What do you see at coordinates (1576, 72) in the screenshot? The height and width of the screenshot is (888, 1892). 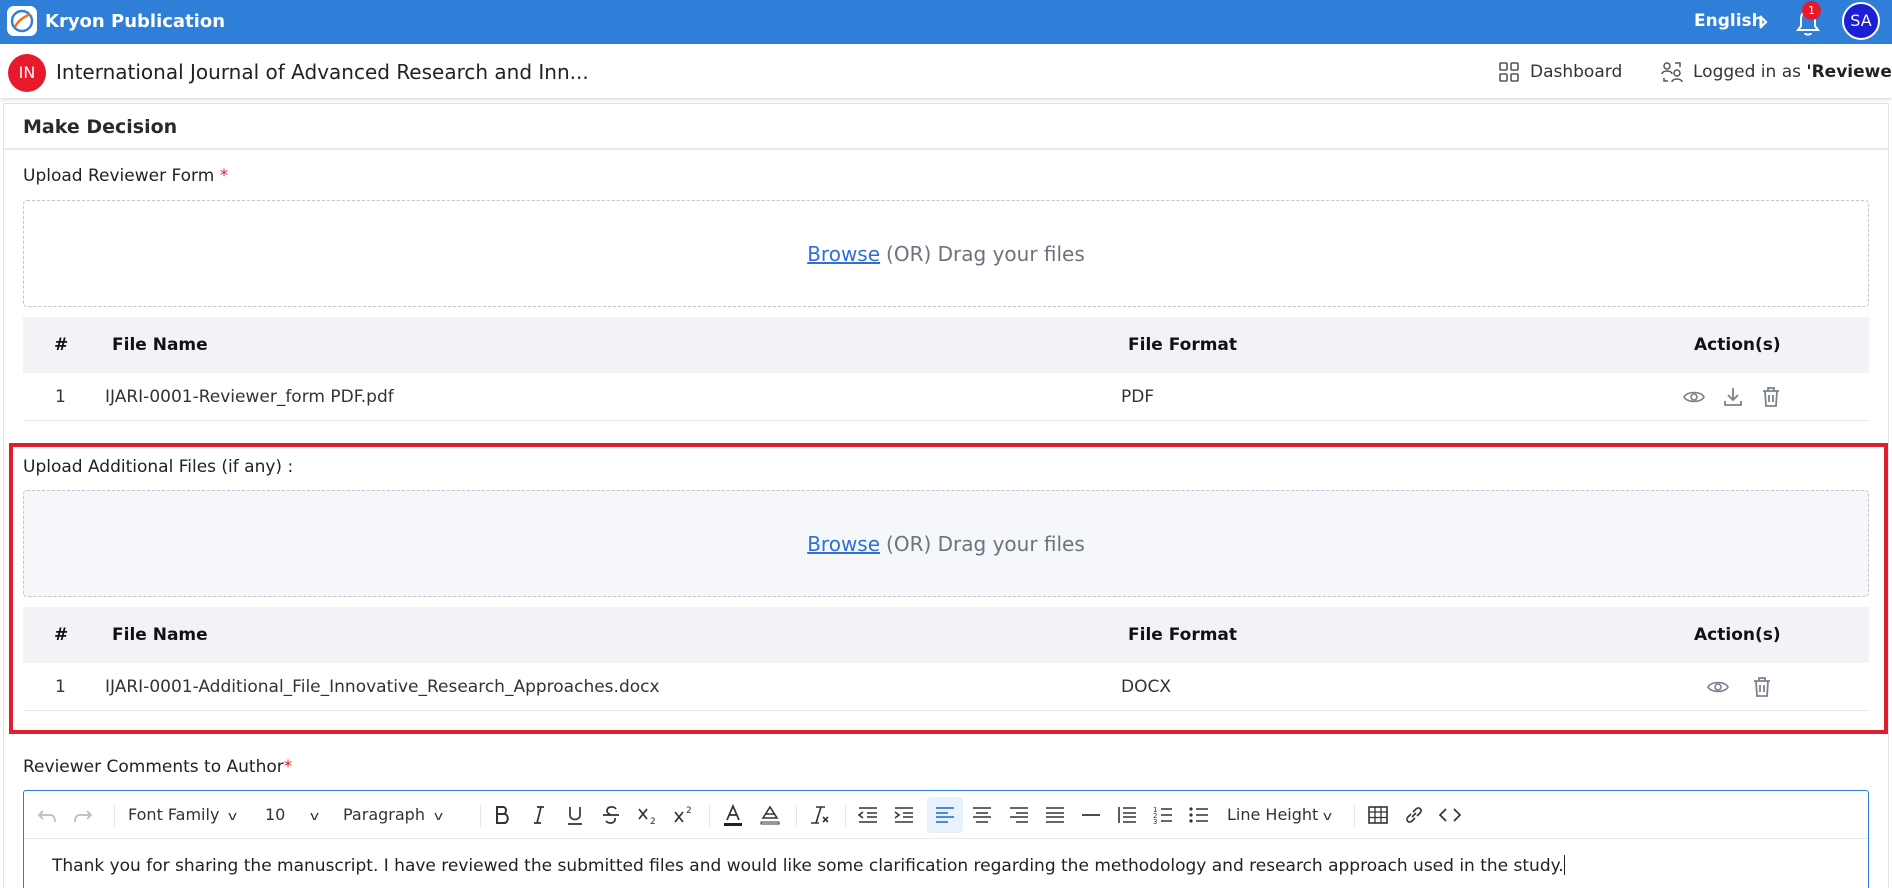 I see `dashboard-link: Dashboard` at bounding box center [1576, 72].